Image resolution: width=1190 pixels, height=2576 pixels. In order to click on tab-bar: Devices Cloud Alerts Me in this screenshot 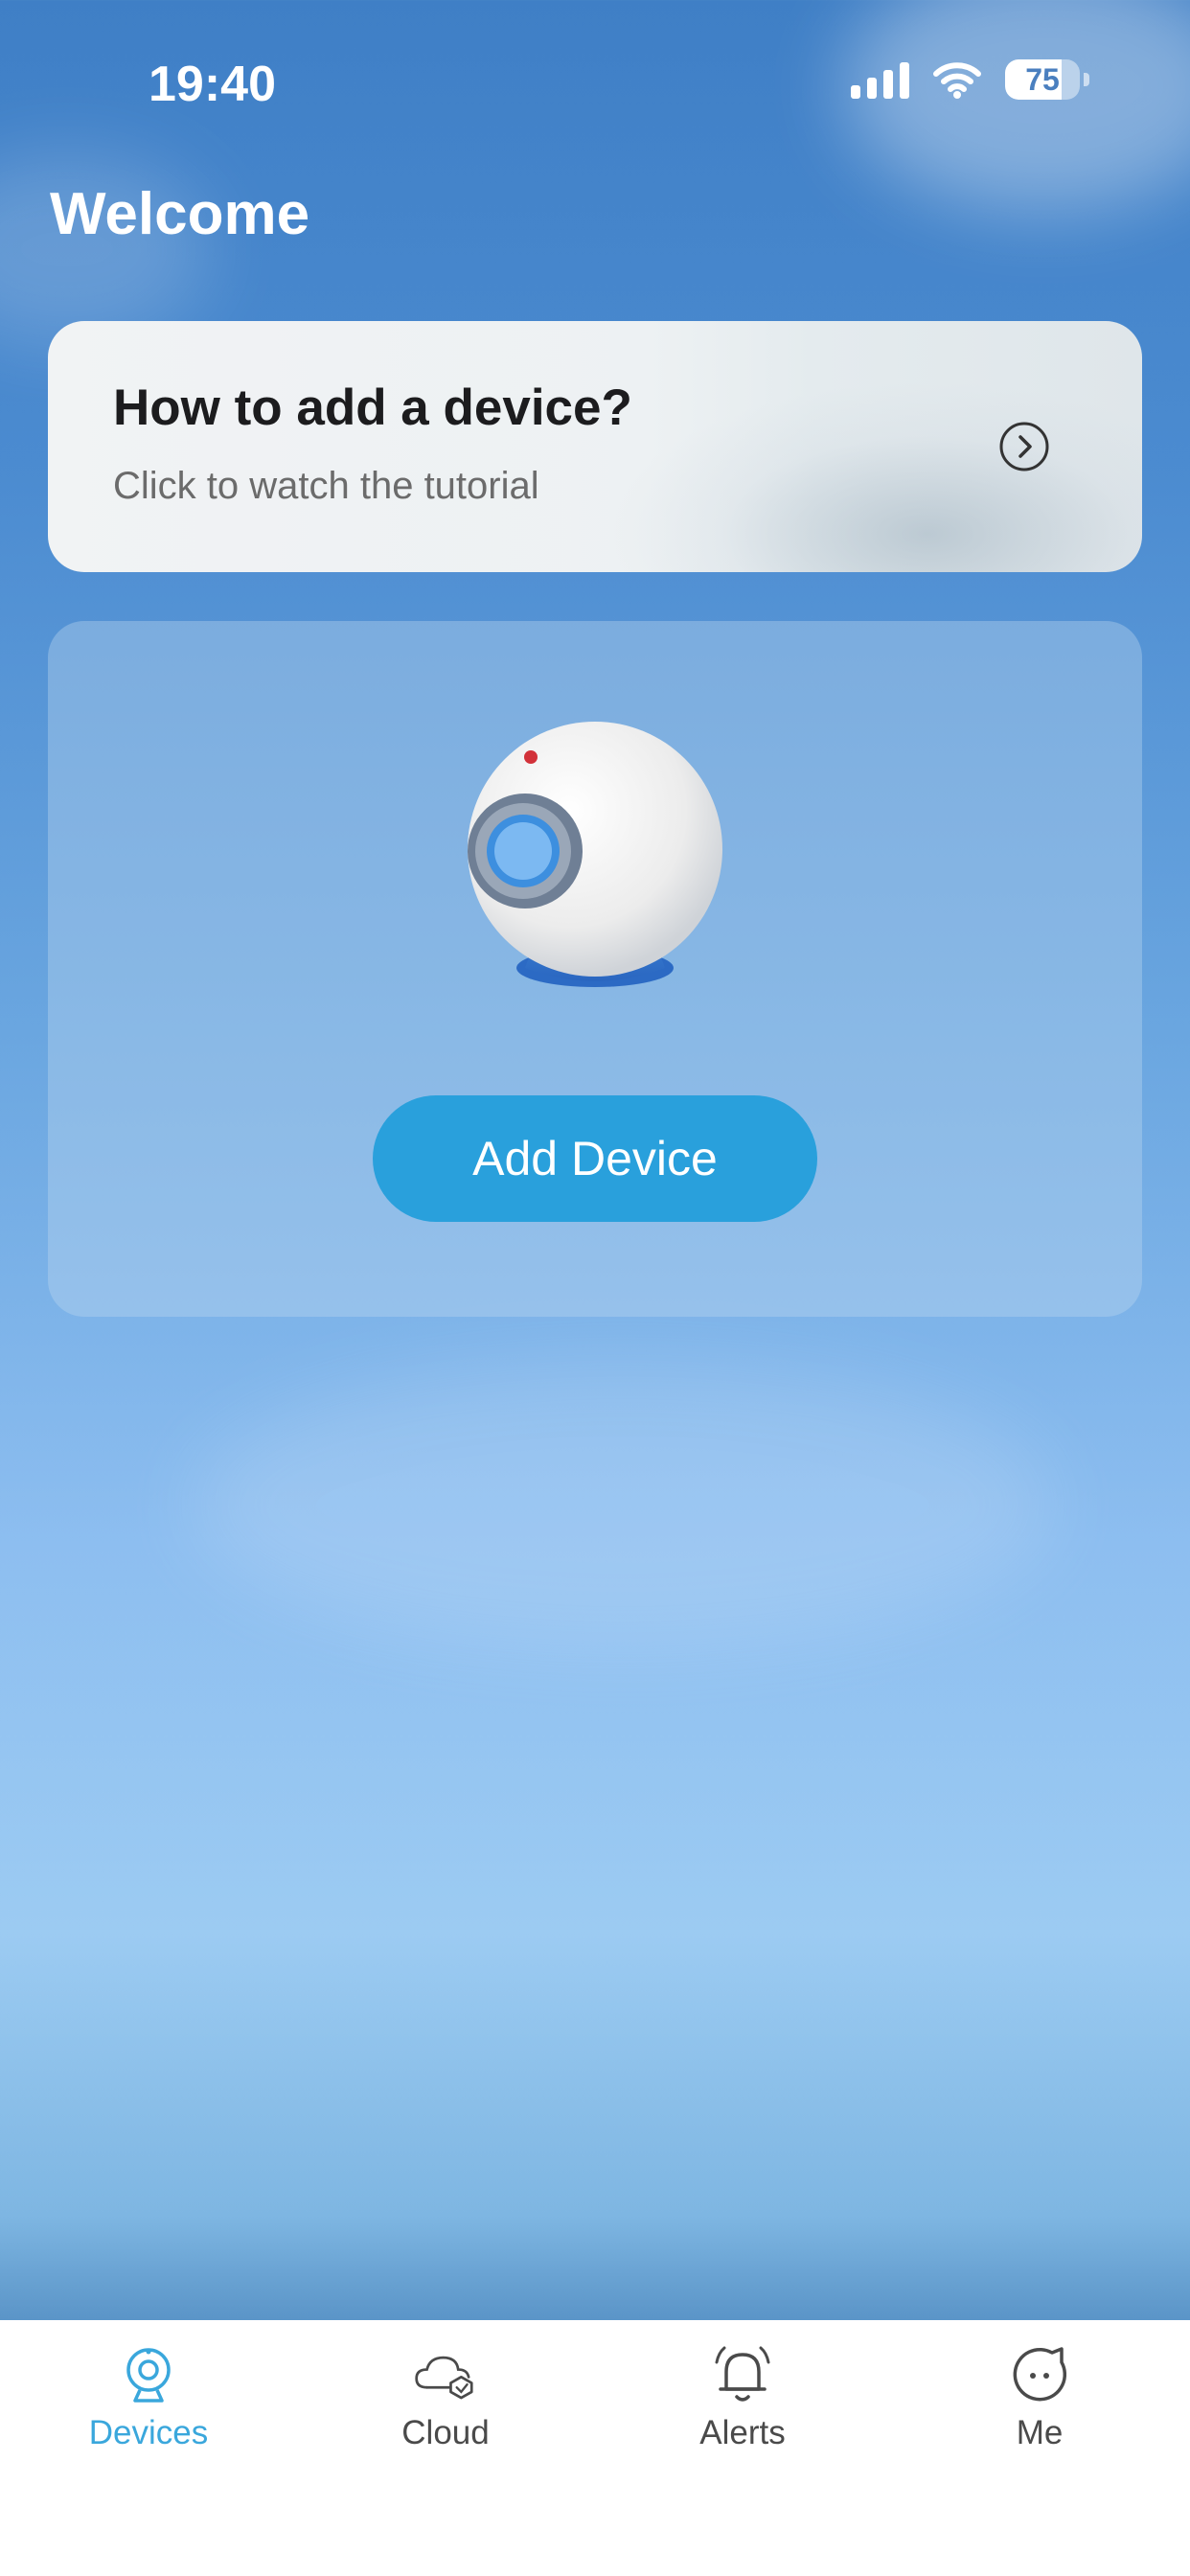, I will do `click(595, 2448)`.